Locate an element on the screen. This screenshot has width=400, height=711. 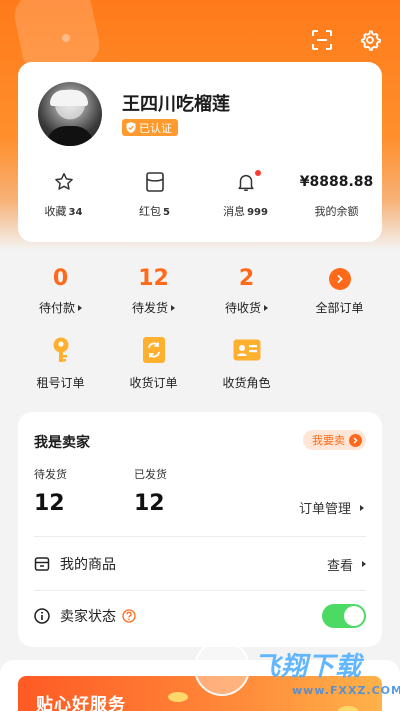
tool-rental-orders: 租号订单 is located at coordinates (60, 363).